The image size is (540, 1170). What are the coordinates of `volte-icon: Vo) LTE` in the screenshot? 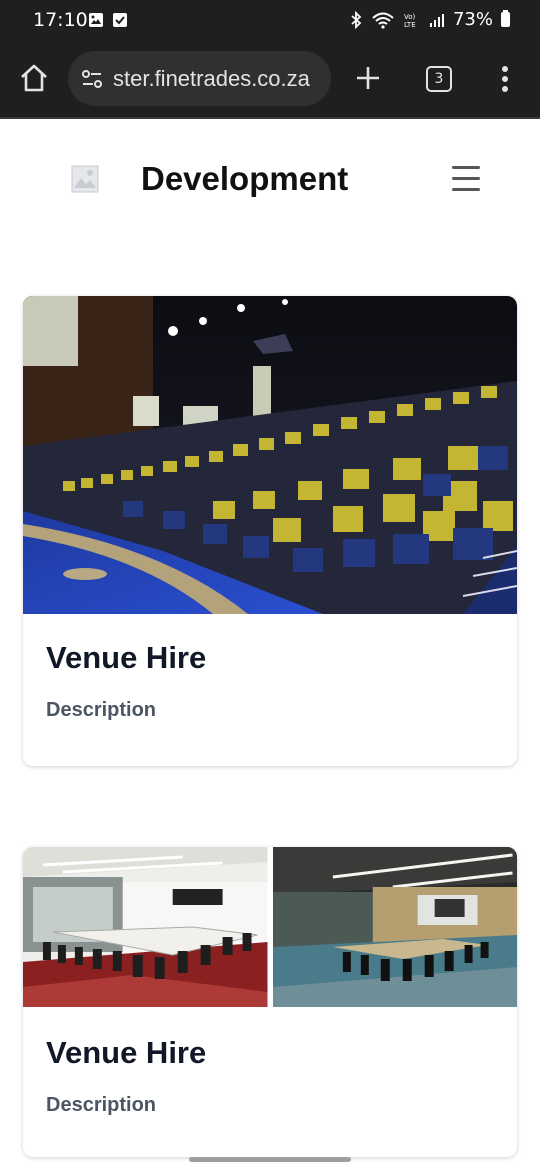 It's located at (410, 21).